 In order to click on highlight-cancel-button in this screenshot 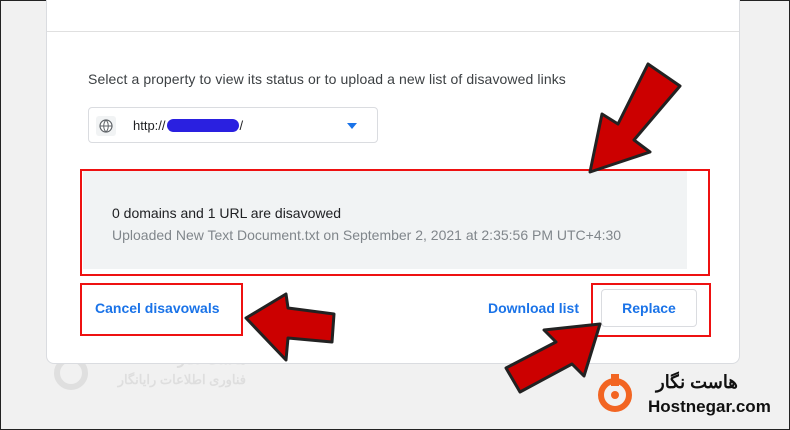, I will do `click(161, 309)`.